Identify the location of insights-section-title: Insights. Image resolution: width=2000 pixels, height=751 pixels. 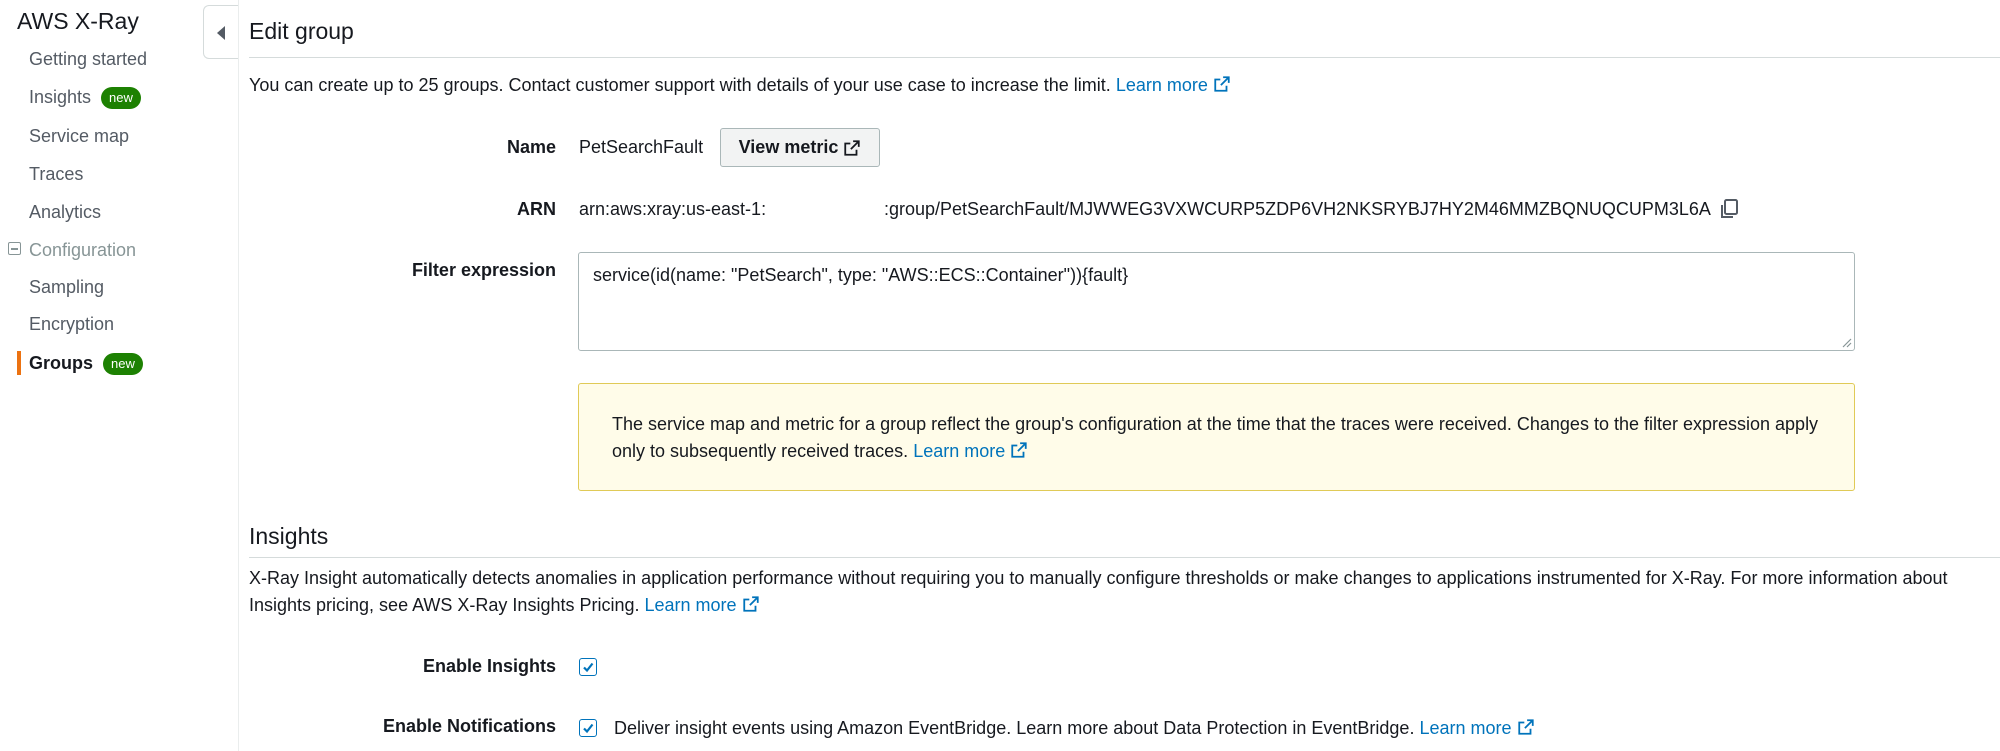
(289, 536).